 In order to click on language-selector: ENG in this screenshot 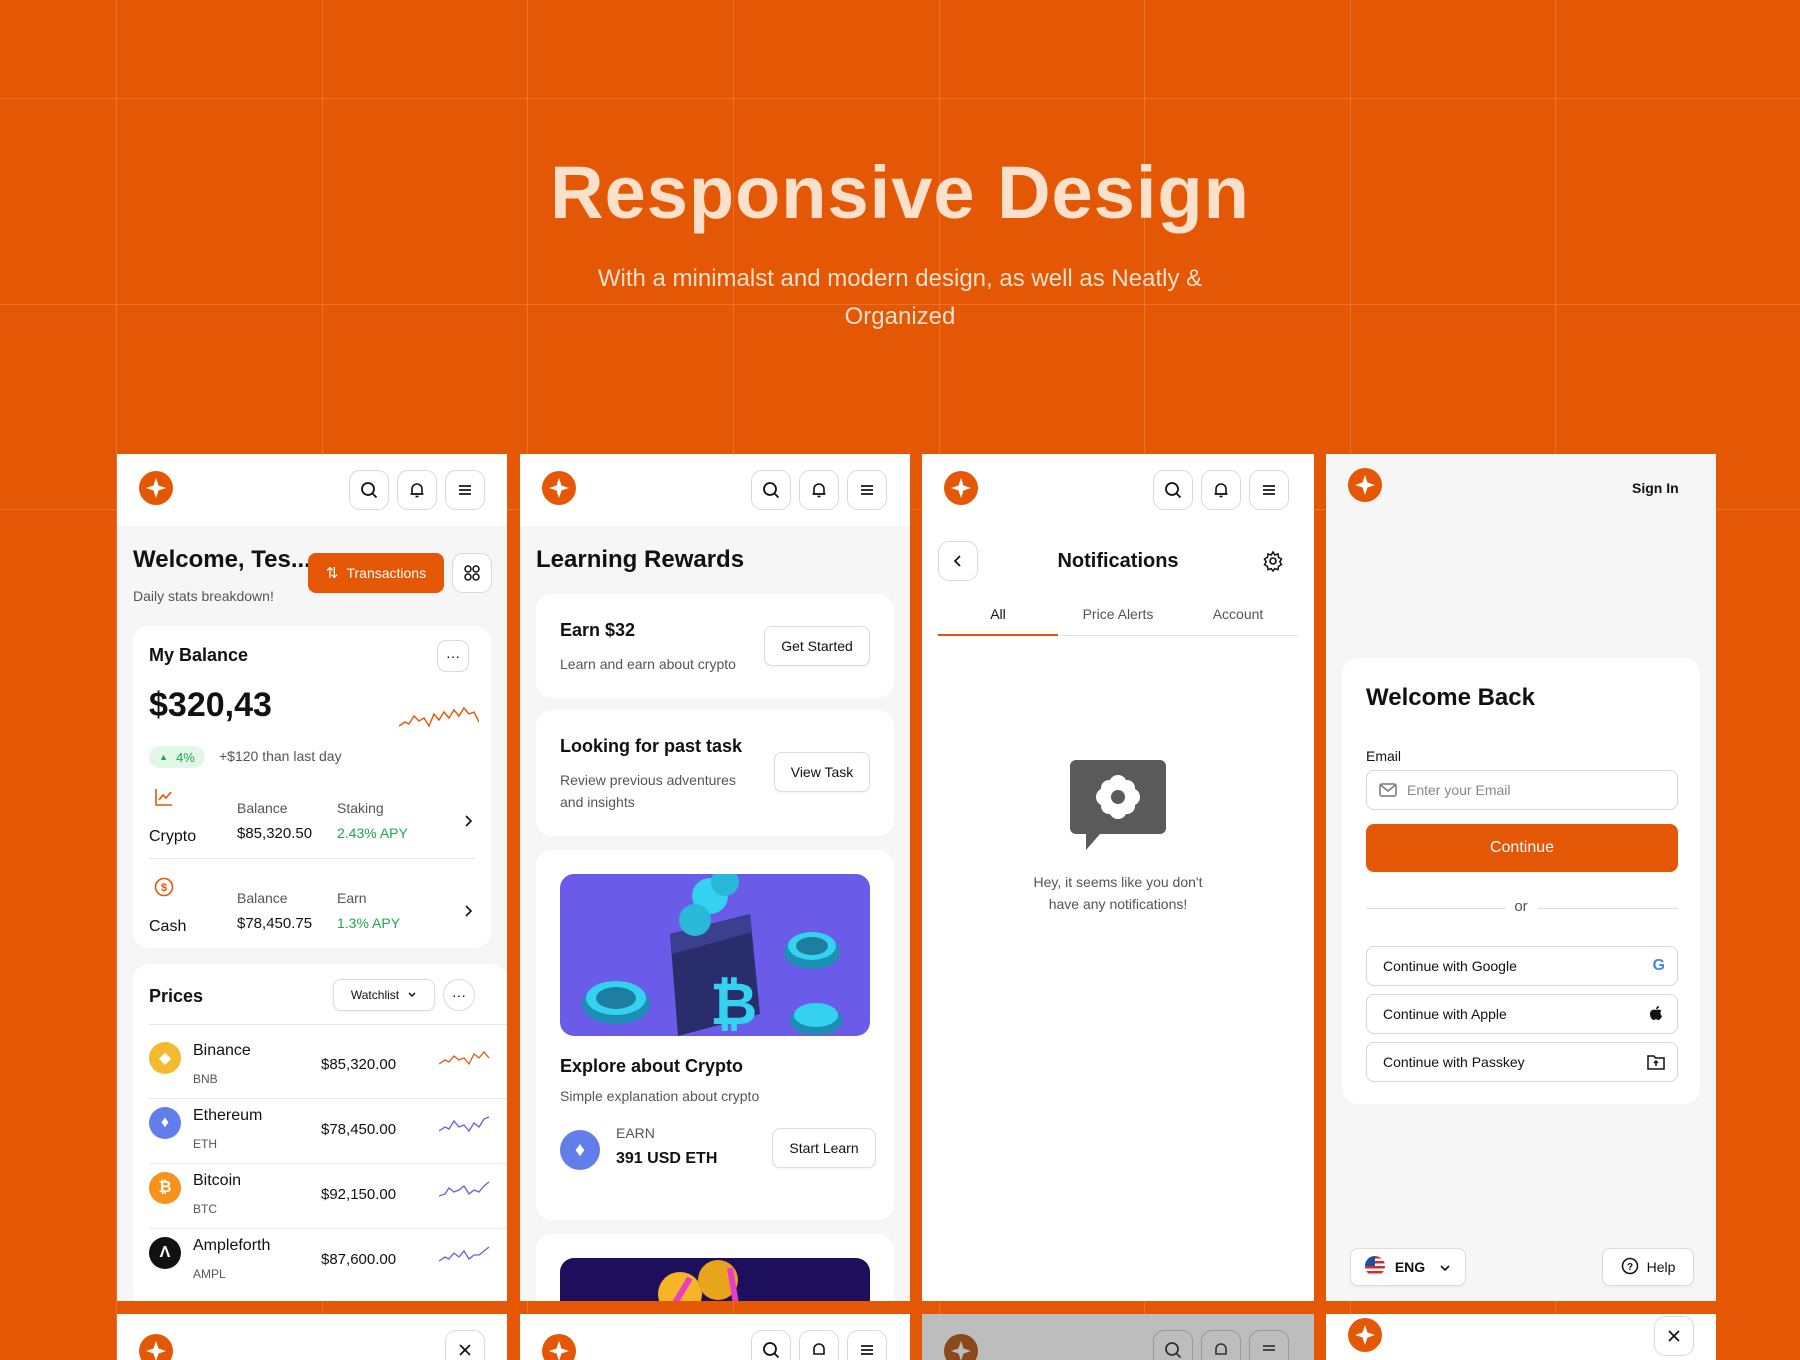, I will do `click(1408, 1267)`.